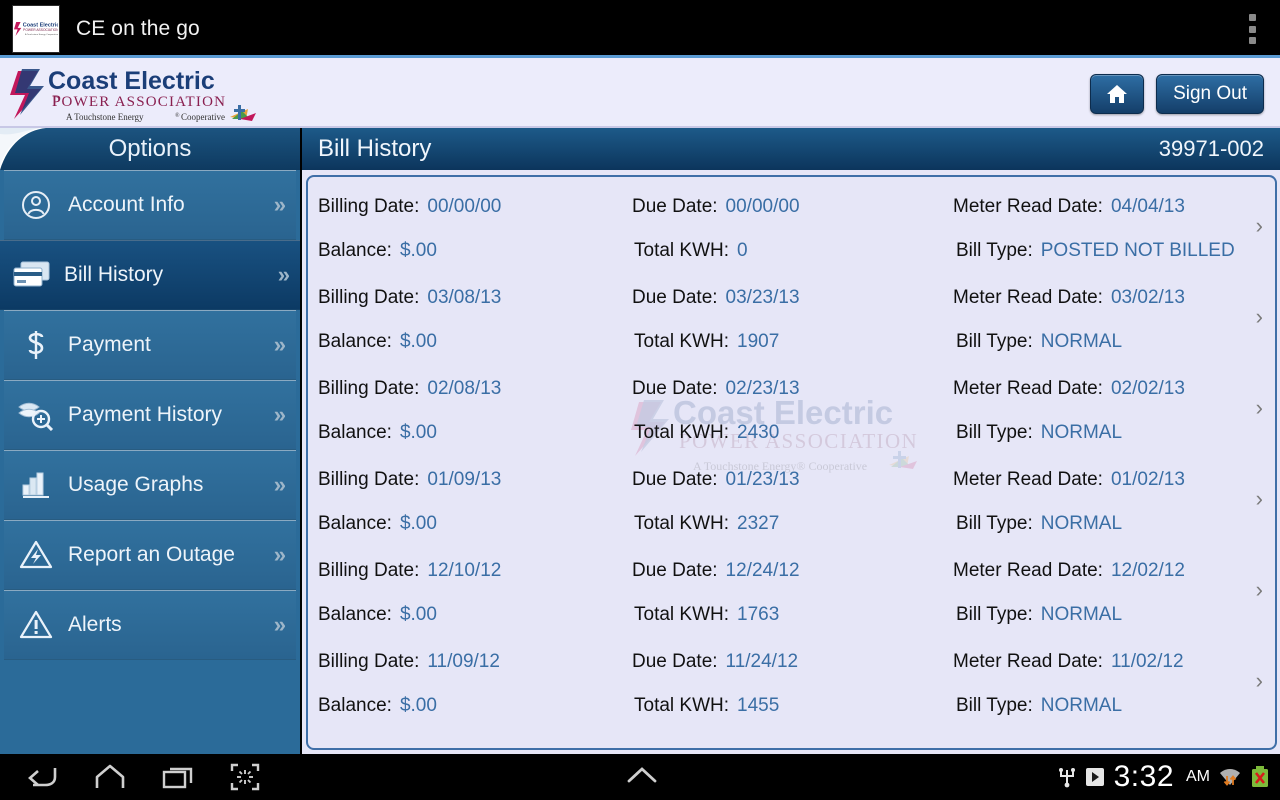 This screenshot has height=800, width=1280. I want to click on total-kwh-field: Total KWH: 2327, so click(706, 524).